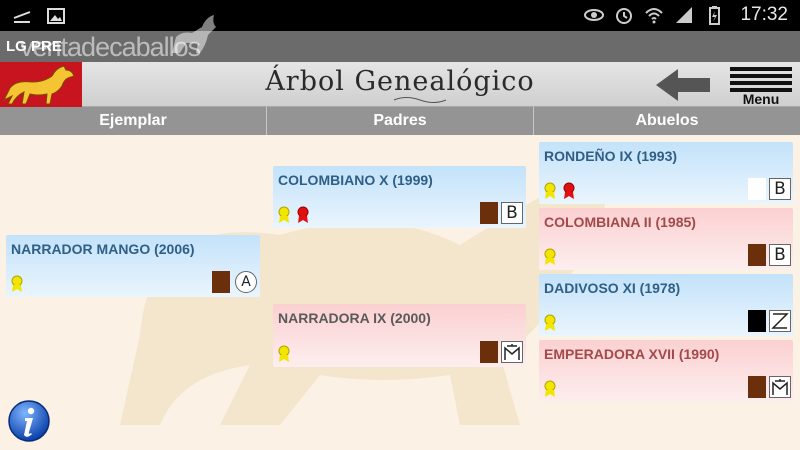  What do you see at coordinates (666, 305) in the screenshot?
I see `horse-card-abuelo-materno: DADIVOSO XI (1978)` at bounding box center [666, 305].